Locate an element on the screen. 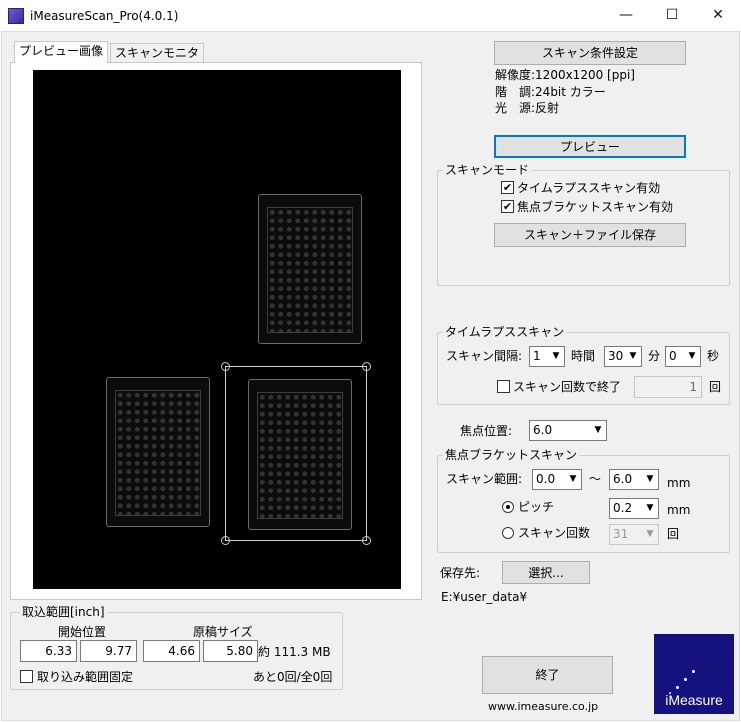  timelapse-checkbox: ✔ is located at coordinates (507, 187).